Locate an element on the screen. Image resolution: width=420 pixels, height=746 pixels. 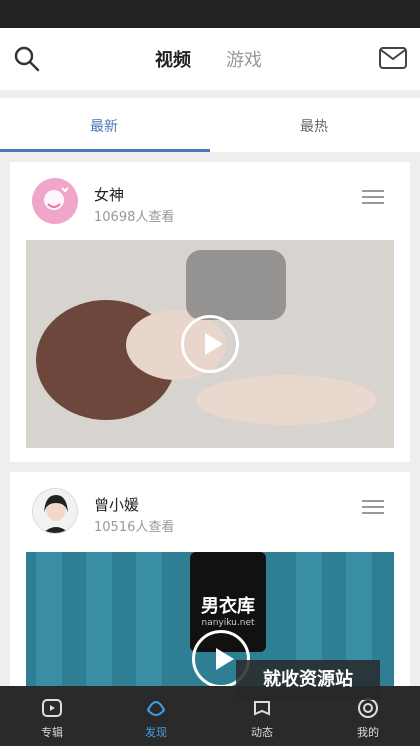
view-count: 10516人查看 is located at coordinates (134, 527).